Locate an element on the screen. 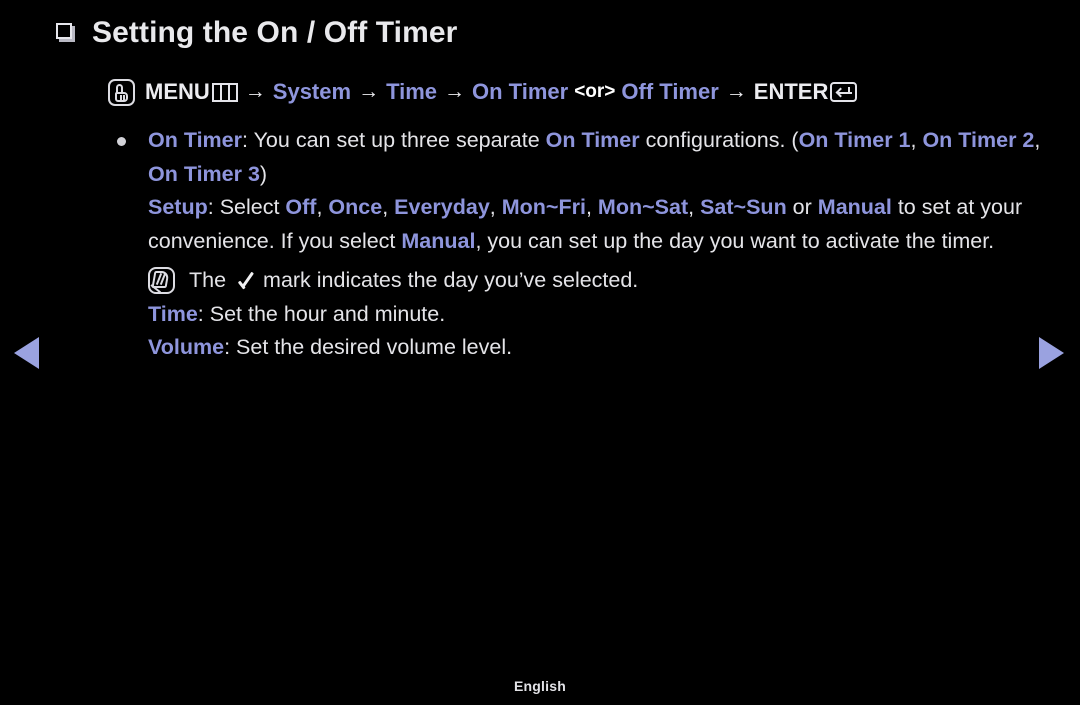 This screenshot has width=1080, height=705. p2-sep-2: , is located at coordinates (495, 207).